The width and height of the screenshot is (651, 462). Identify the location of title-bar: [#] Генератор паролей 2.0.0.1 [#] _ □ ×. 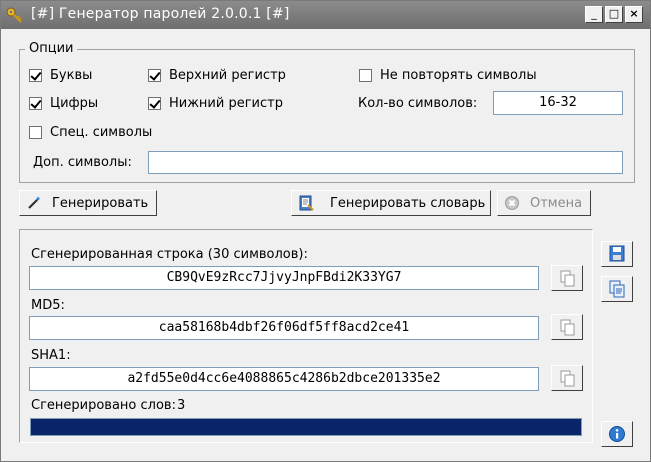
(325, 15).